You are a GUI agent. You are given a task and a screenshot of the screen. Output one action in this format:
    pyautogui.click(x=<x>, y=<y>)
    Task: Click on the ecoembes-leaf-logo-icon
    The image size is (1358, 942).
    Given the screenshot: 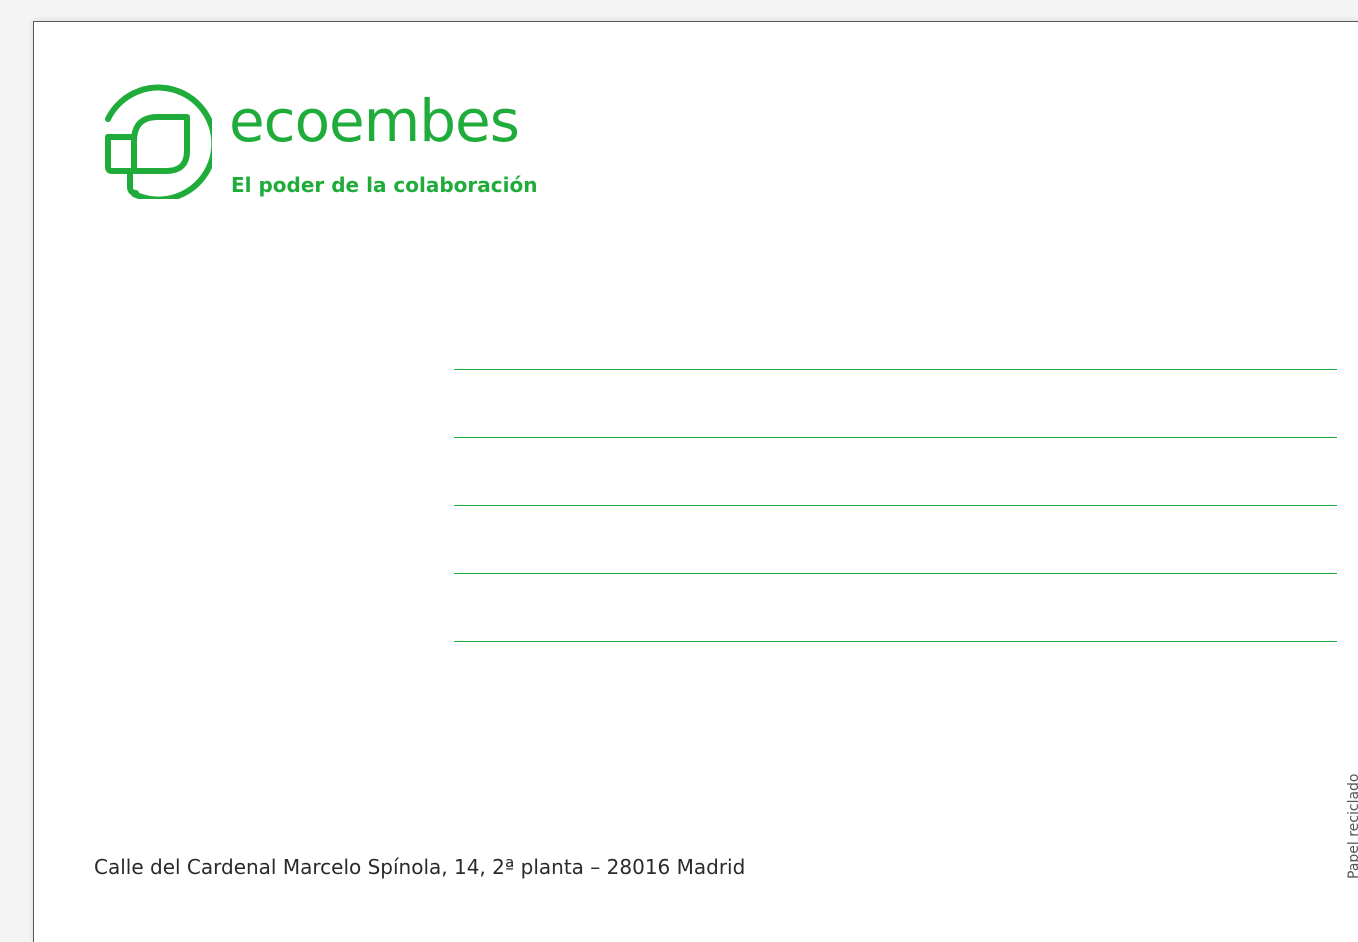 What is the action you would take?
    pyautogui.click(x=158, y=141)
    